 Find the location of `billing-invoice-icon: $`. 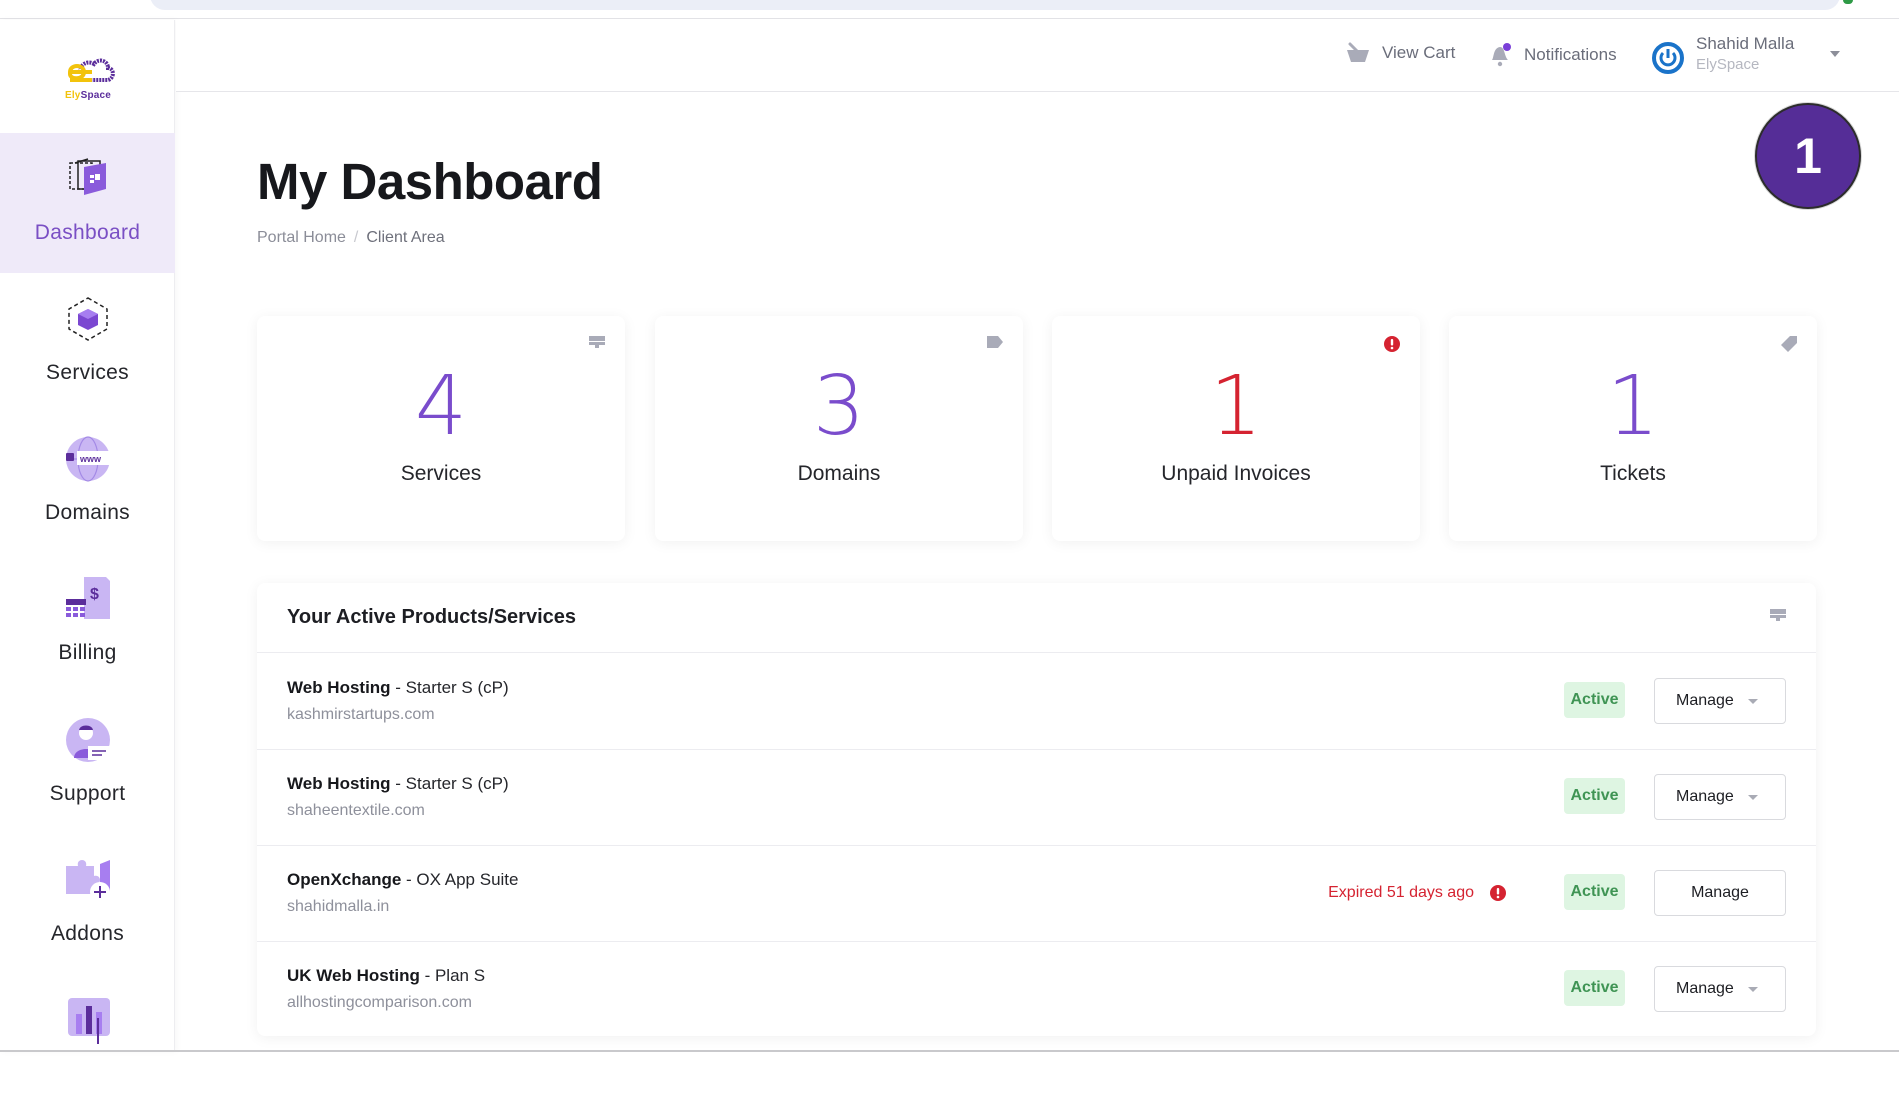

billing-invoice-icon: $ is located at coordinates (88, 598).